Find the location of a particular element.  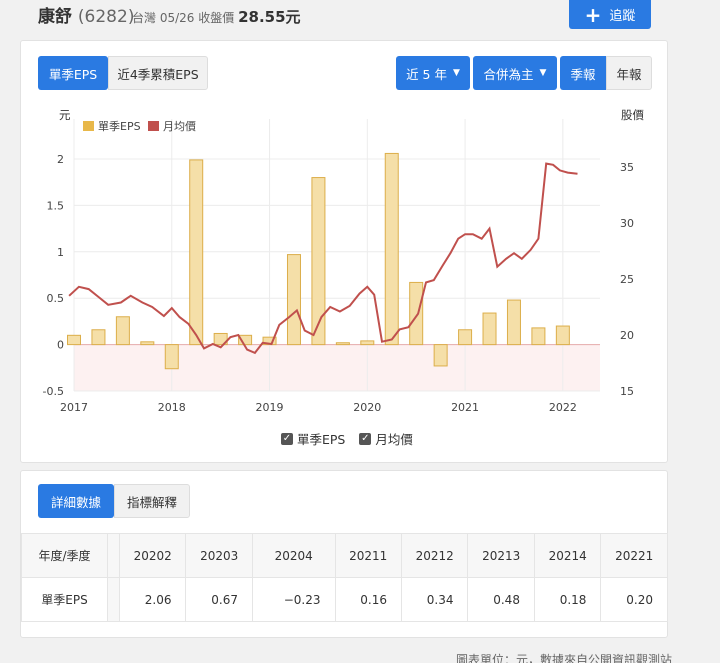

left-tick-label: -0.5 is located at coordinates (53, 391).